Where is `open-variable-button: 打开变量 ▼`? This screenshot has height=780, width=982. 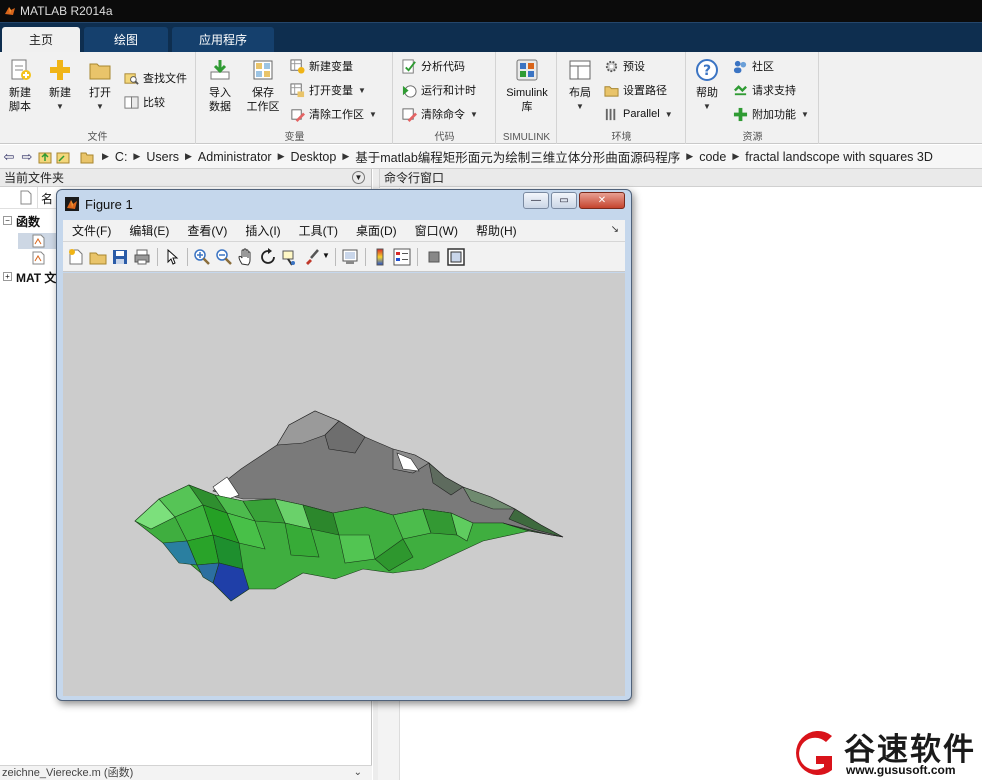
open-variable-button: 打开变量 ▼ is located at coordinates (328, 90).